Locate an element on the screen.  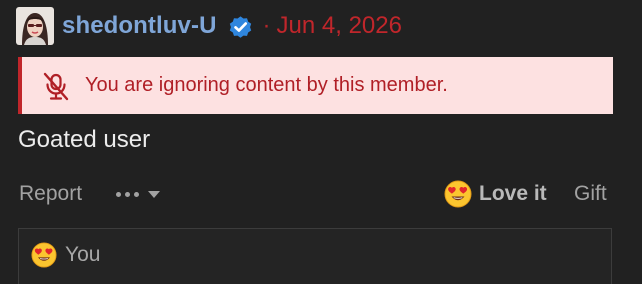
post-header: shedontluv-U · Jun 4, 2026 is located at coordinates (209, 26).